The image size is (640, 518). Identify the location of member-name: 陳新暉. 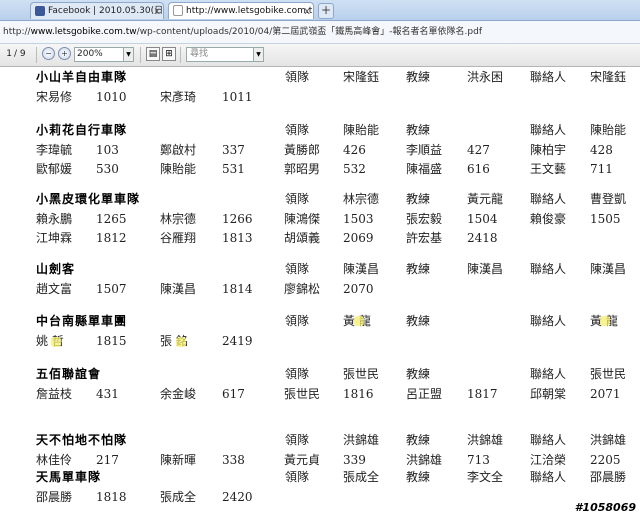
(178, 460).